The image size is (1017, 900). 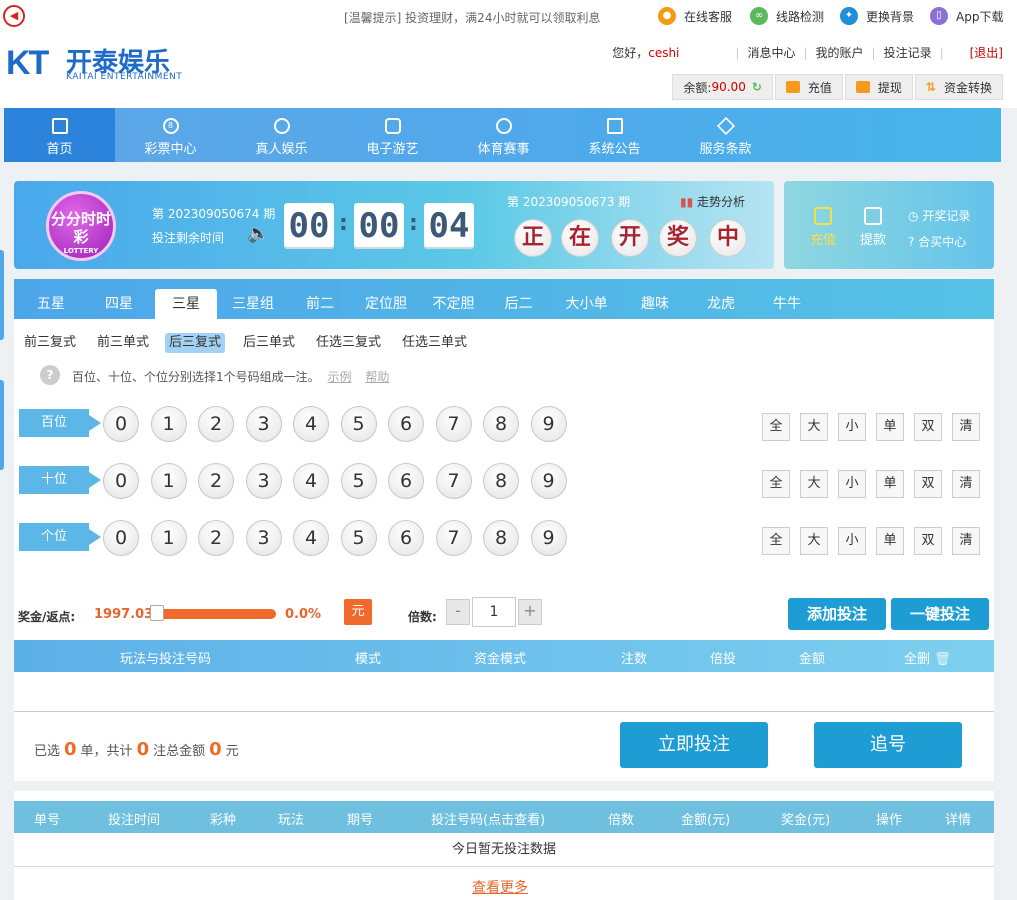 What do you see at coordinates (888, 745) in the screenshot?
I see `chase-number-button: 追号` at bounding box center [888, 745].